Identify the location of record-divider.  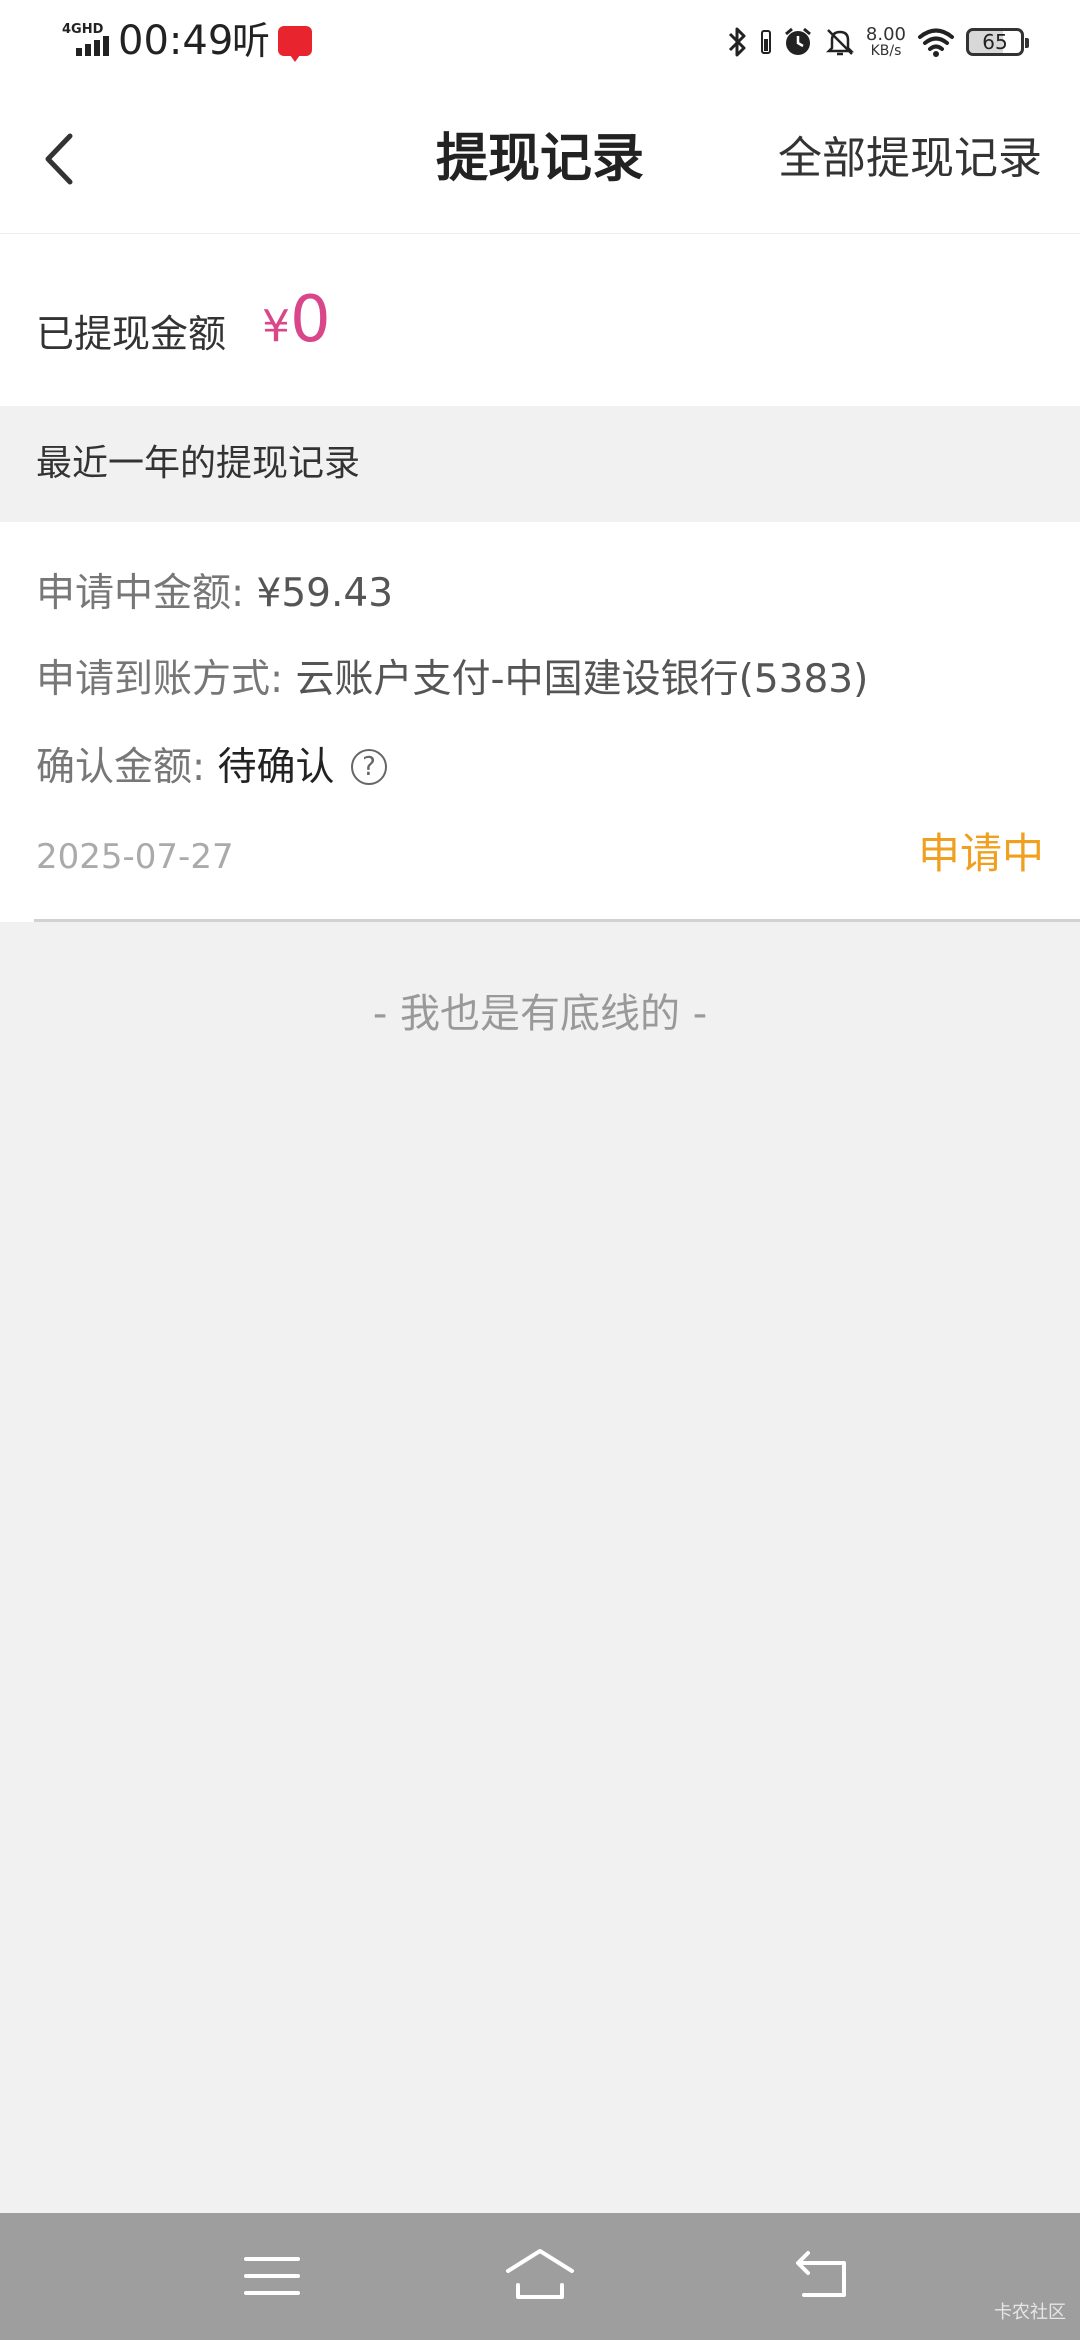
(557, 920).